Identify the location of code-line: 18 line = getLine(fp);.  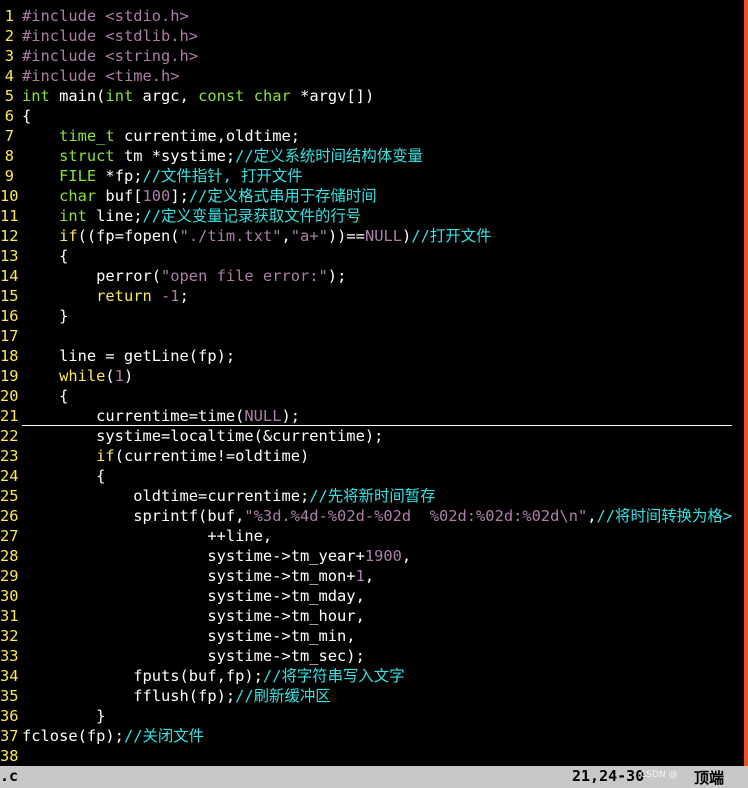
(366, 356).